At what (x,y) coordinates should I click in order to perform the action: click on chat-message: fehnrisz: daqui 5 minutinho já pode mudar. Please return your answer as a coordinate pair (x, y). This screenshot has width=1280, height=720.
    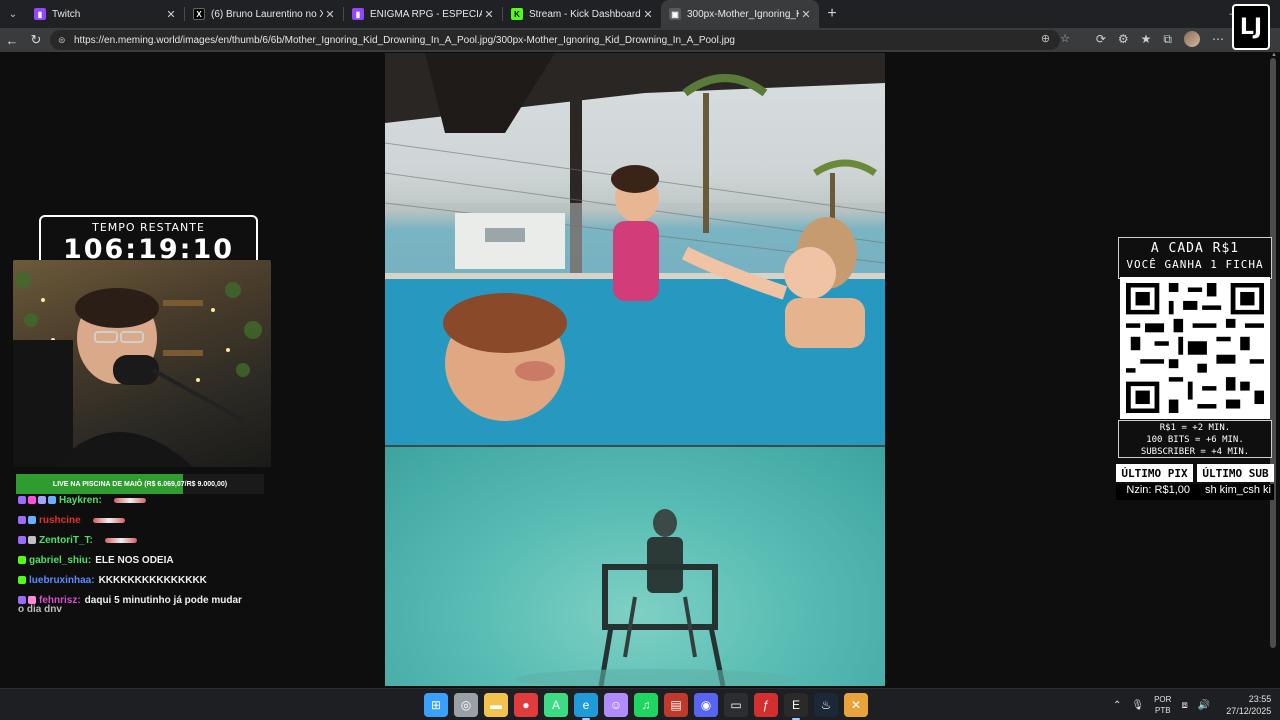
    Looking at the image, I should click on (143, 600).